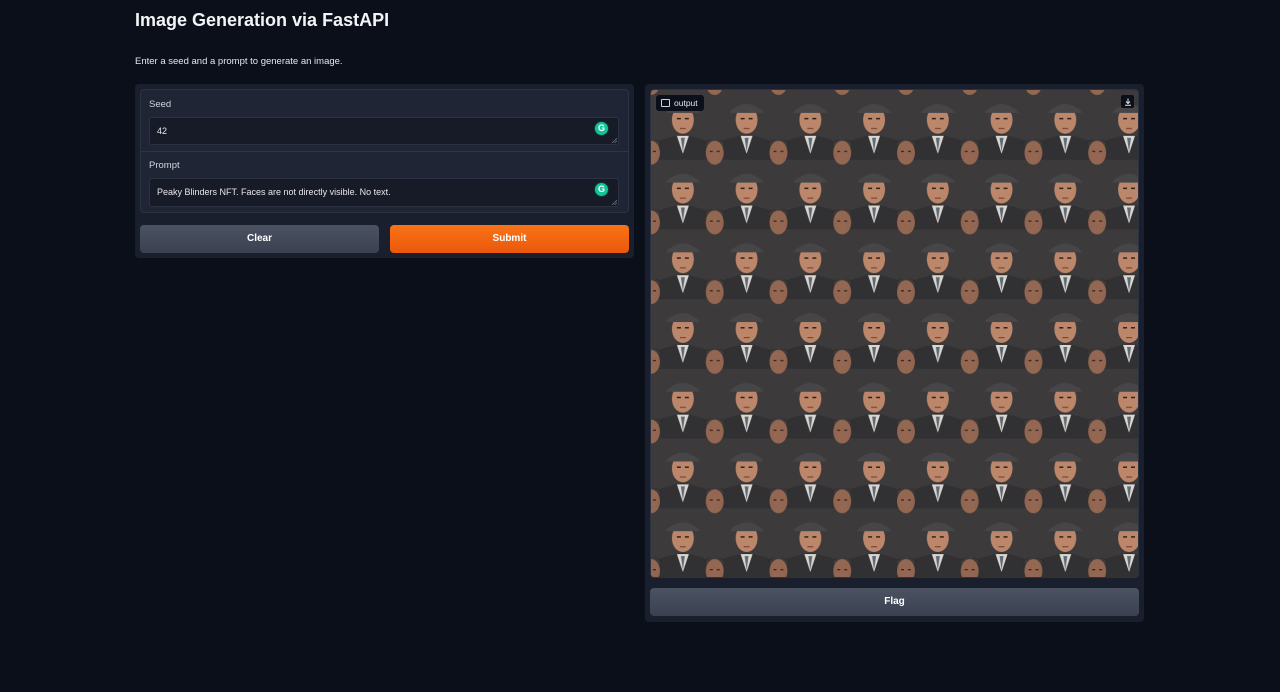 Image resolution: width=1280 pixels, height=692 pixels. I want to click on output-label: output, so click(680, 103).